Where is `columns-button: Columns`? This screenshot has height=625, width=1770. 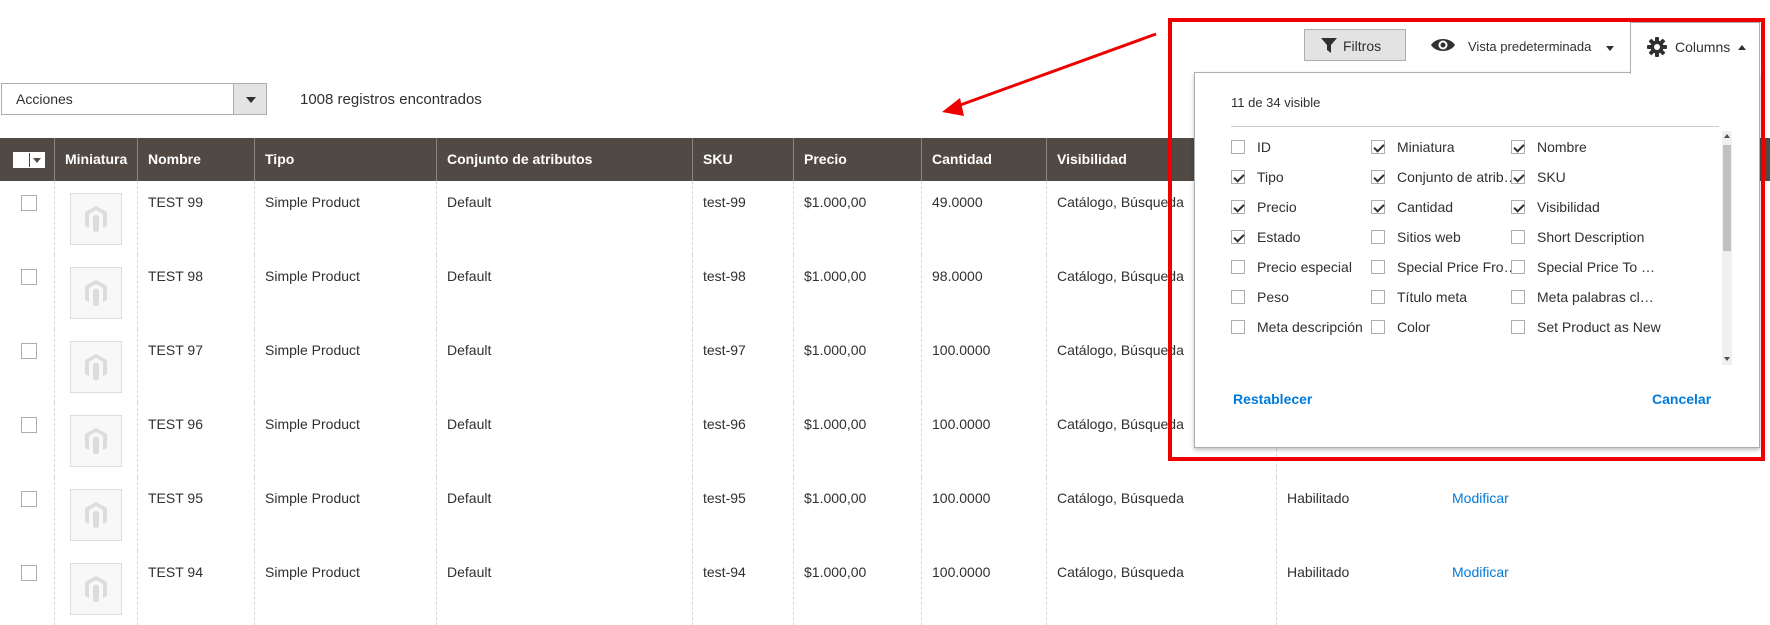
columns-button: Columns is located at coordinates (1695, 48).